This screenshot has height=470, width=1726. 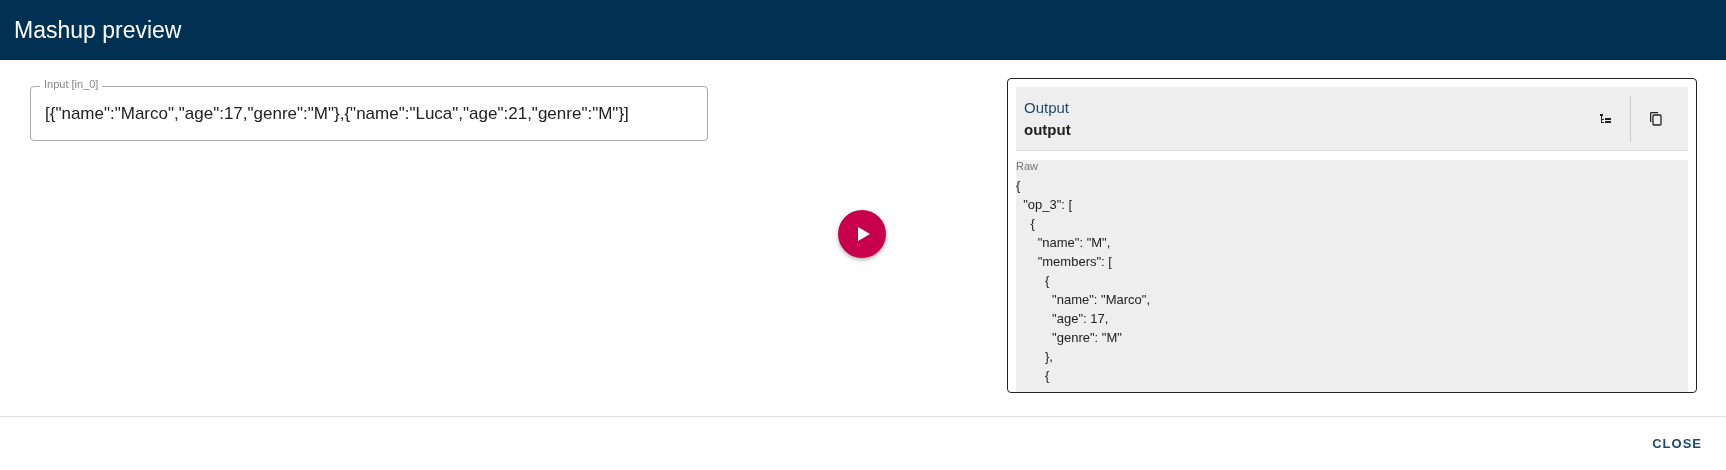 I want to click on code-line: "op_3": [, so click(x=1048, y=205).